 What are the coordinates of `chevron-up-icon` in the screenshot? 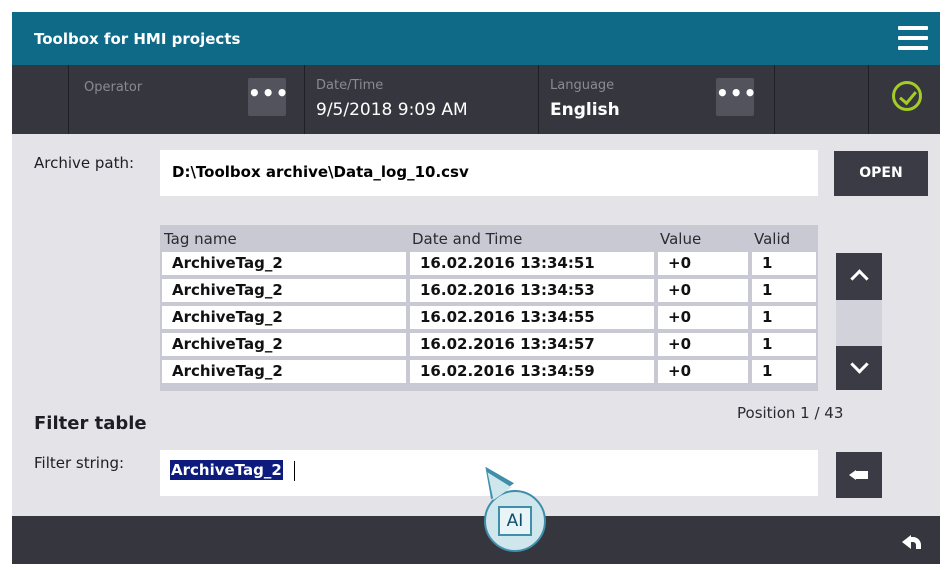 It's located at (859, 278).